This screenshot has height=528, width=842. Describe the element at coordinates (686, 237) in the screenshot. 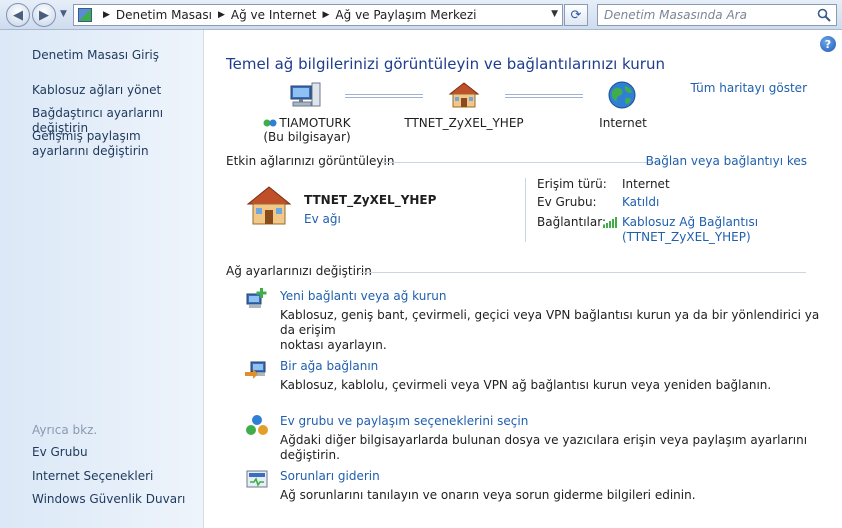

I see `connection-ssid: (TTNET_ZyXEL_YHEP)` at that location.